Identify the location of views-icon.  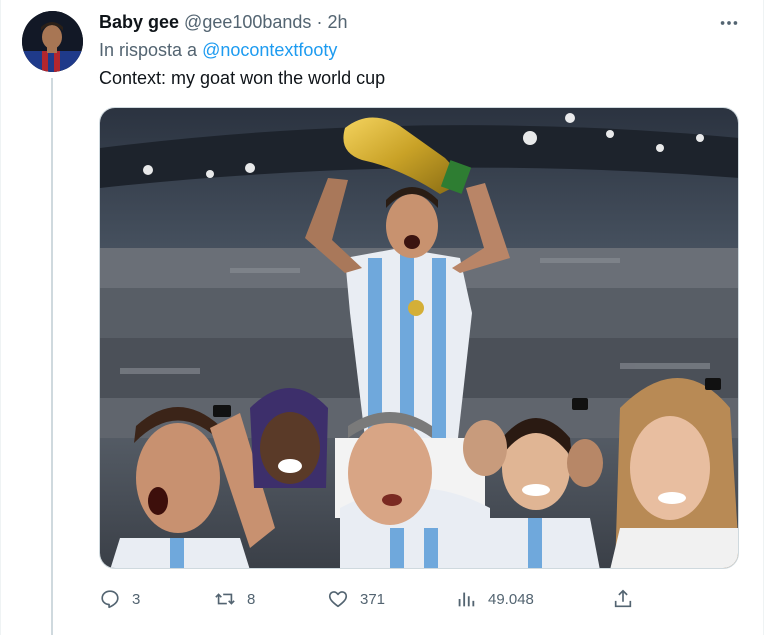
(466, 599).